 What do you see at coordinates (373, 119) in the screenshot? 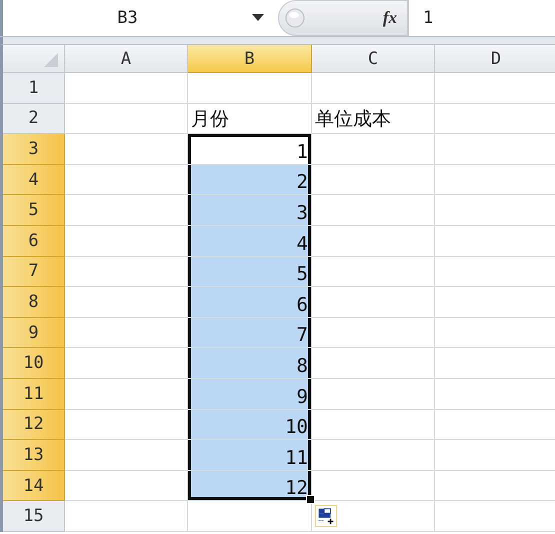
I see `table-cell: 单位成本` at bounding box center [373, 119].